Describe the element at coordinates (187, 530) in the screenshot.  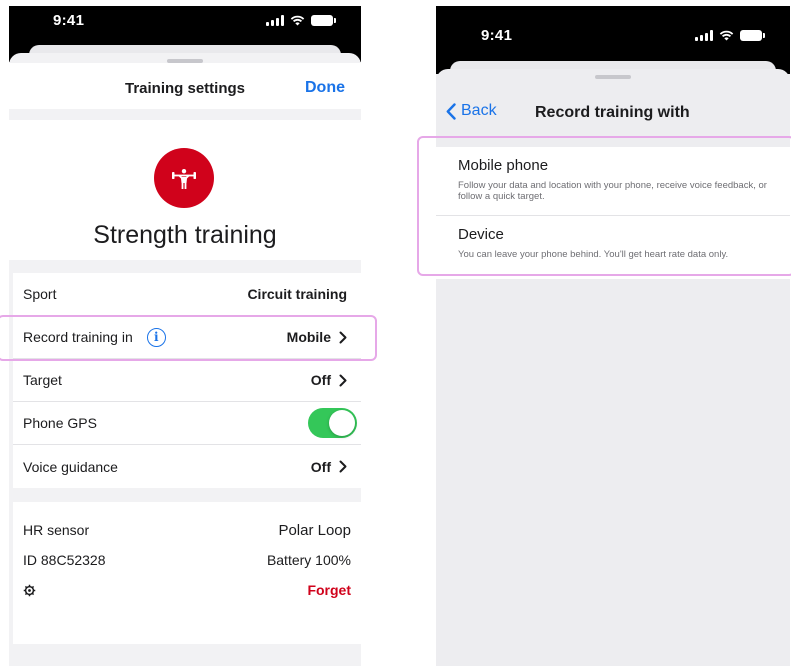
I see `hr-sensor-row: HR sensor Polar Loop` at that location.